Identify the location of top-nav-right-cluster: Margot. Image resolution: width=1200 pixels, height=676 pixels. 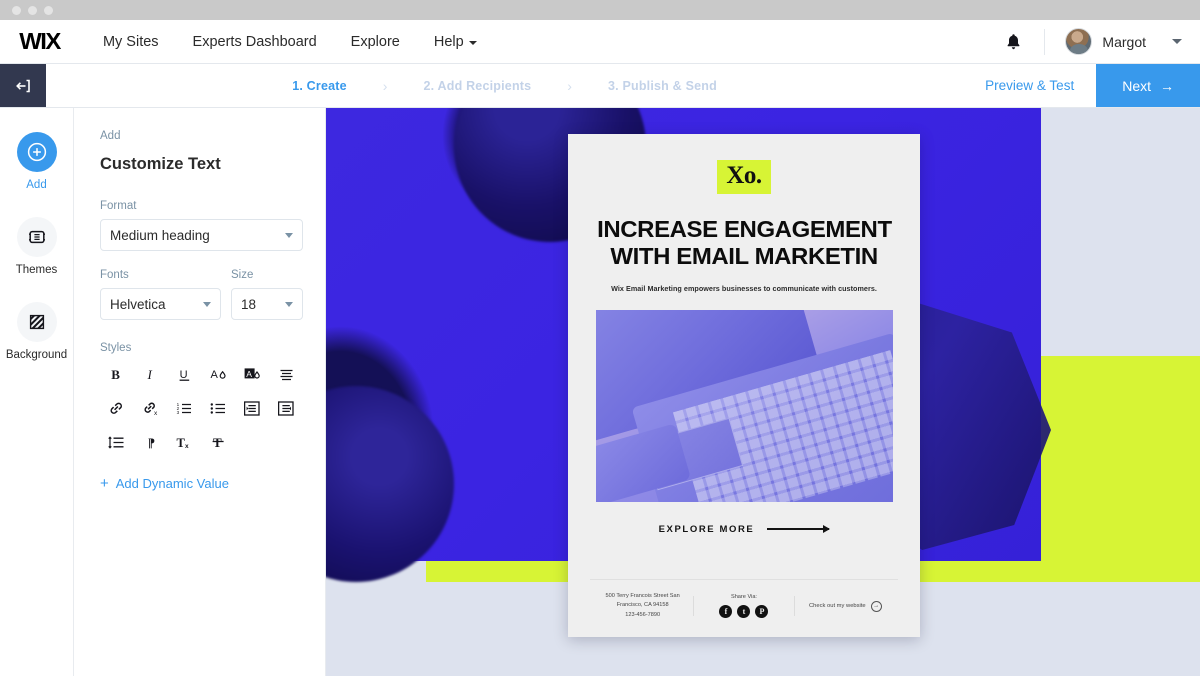
(1091, 41).